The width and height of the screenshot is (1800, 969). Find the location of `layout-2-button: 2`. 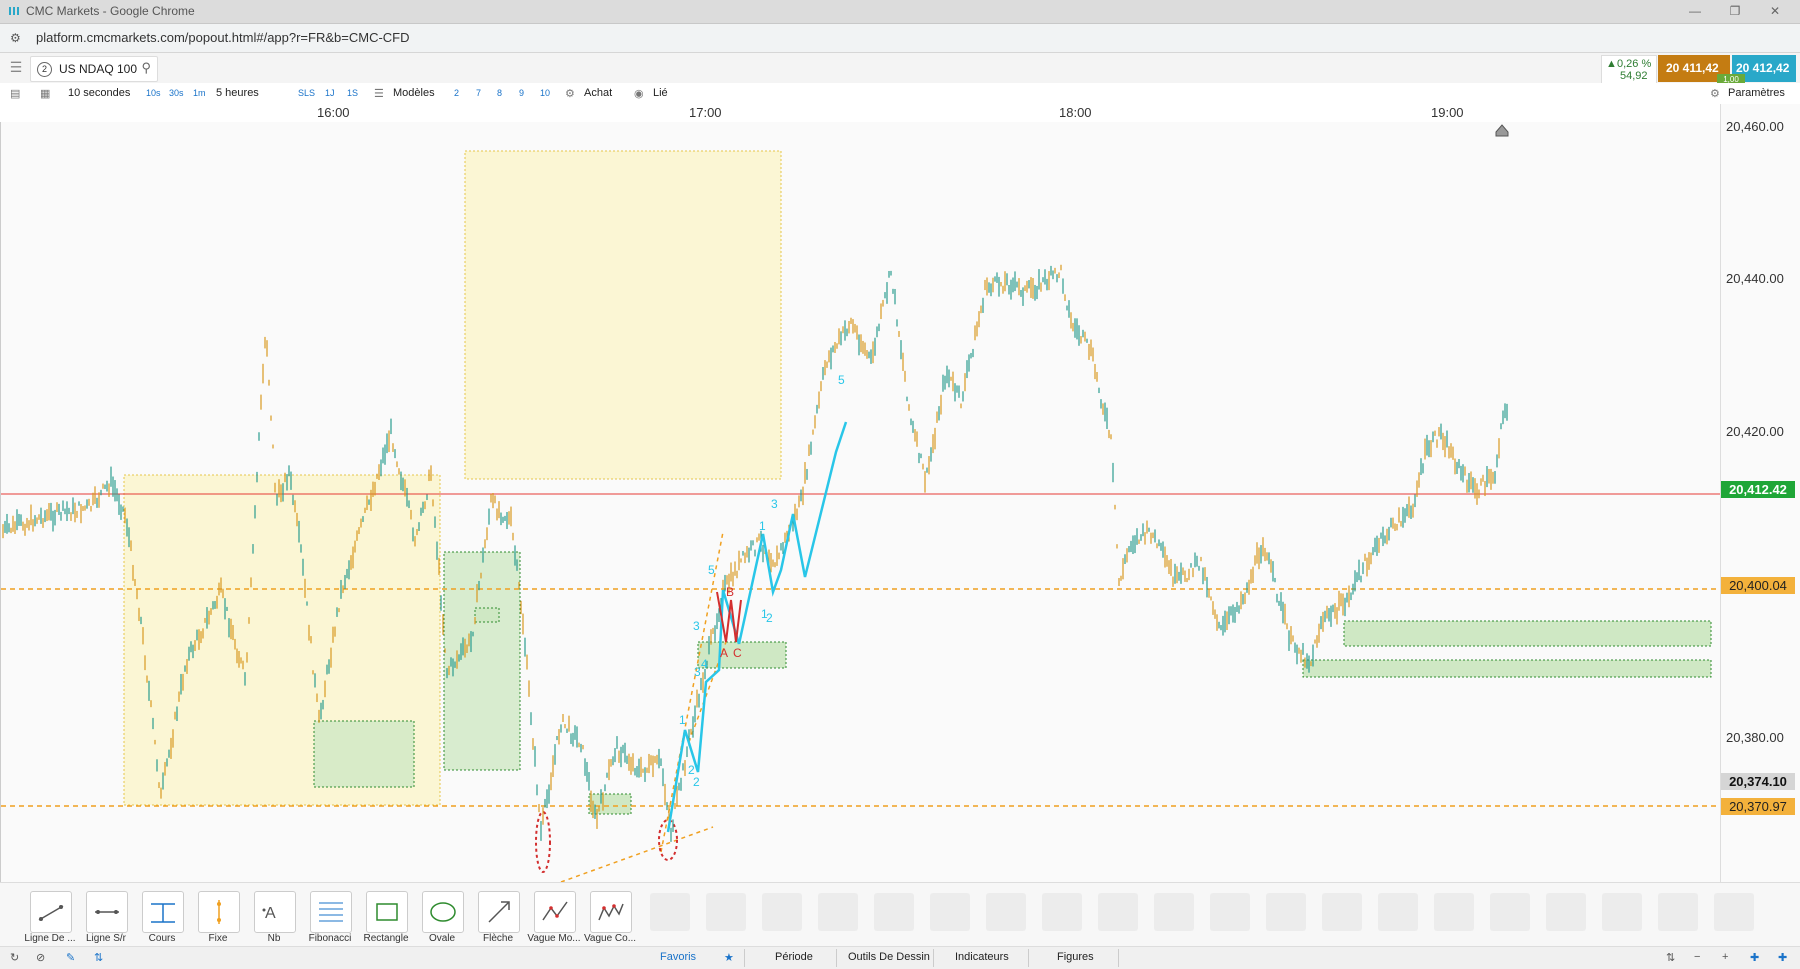

layout-2-button: 2 is located at coordinates (456, 93).